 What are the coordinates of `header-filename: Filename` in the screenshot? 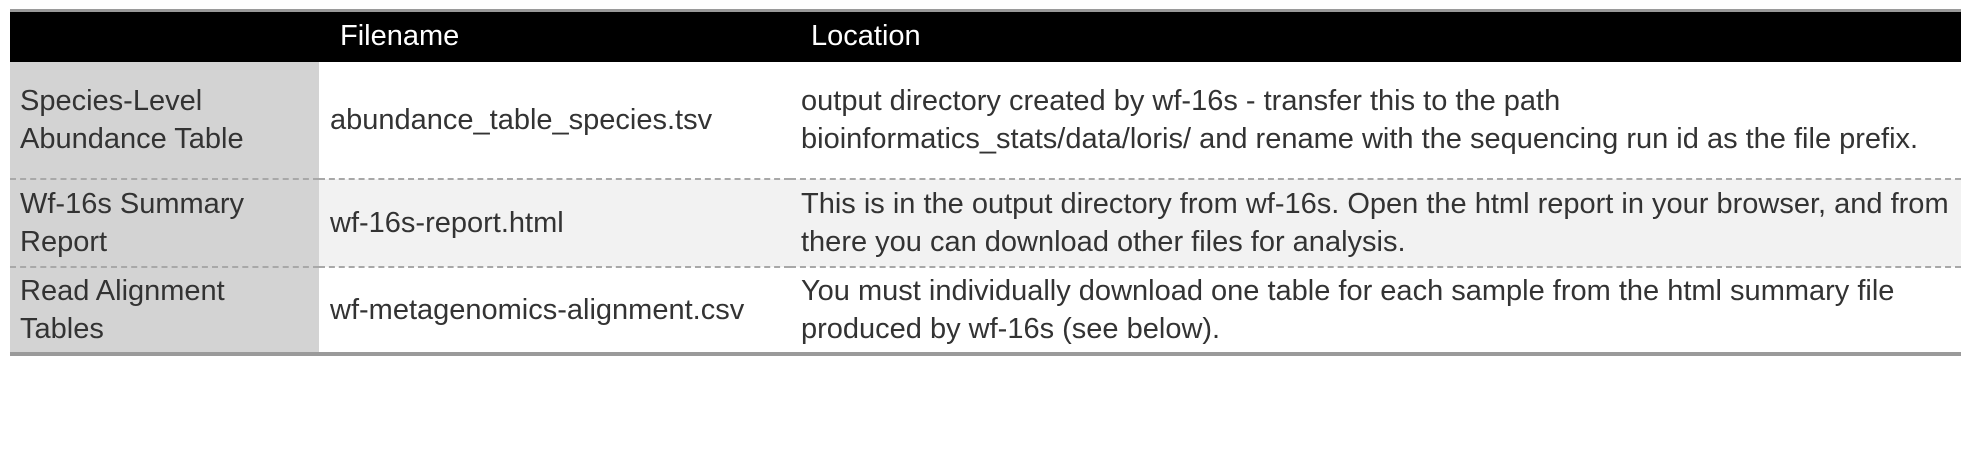 It's located at (400, 36).